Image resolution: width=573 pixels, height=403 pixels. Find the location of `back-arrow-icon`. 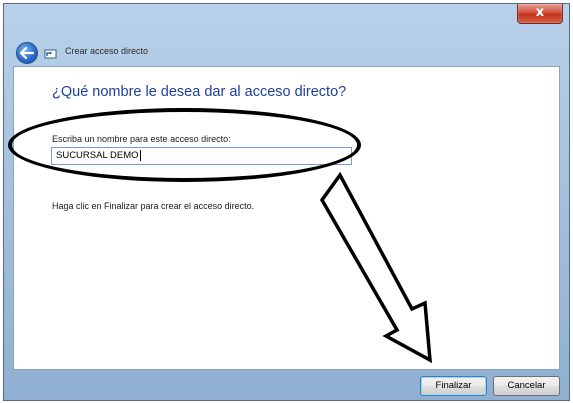

back-arrow-icon is located at coordinates (27, 53).